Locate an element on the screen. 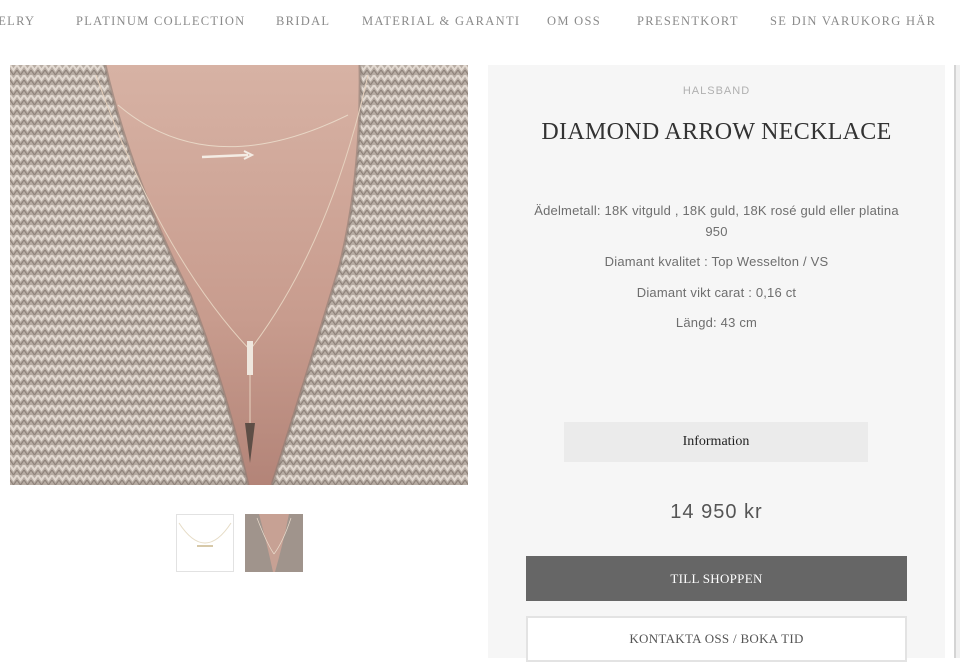 This screenshot has height=662, width=960. nav-item-varukorg: SE DIN VARUKORG HÄR is located at coordinates (853, 21).